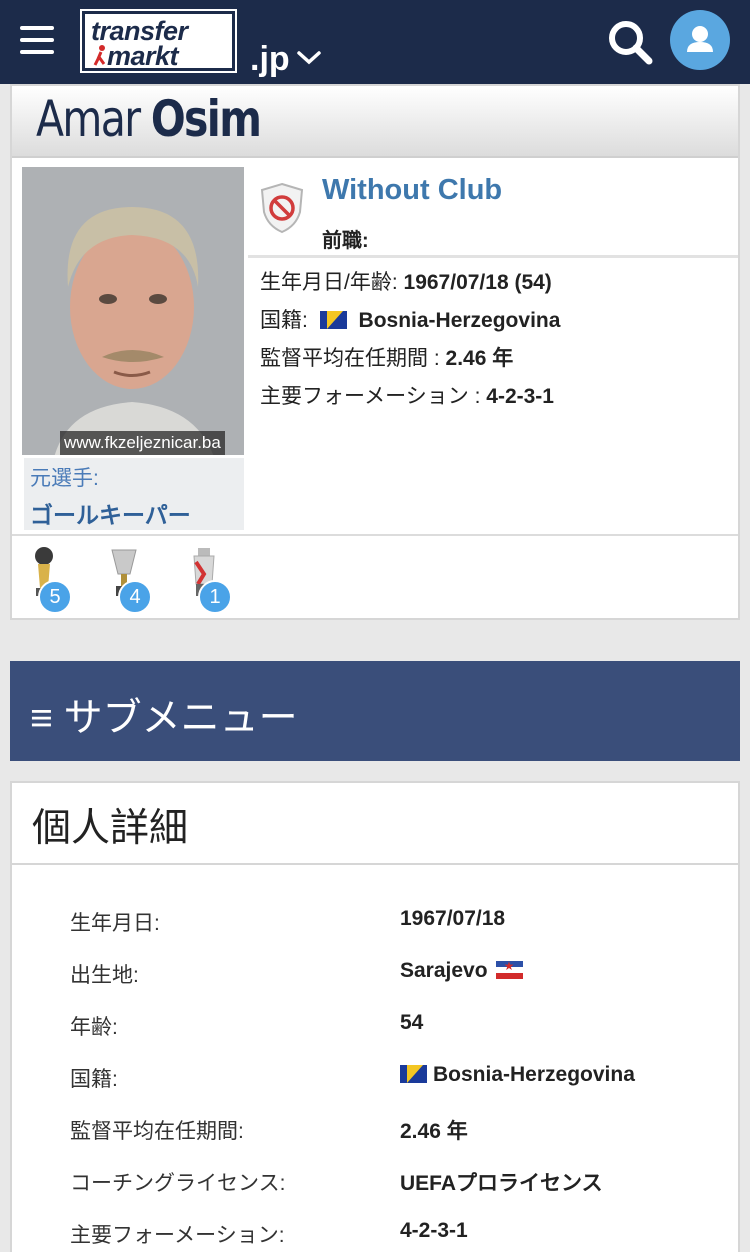 The width and height of the screenshot is (750, 1252). What do you see at coordinates (390, 1187) in the screenshot?
I see `detail-row-license: コーチングライセンス: UEFAプロライセンス` at bounding box center [390, 1187].